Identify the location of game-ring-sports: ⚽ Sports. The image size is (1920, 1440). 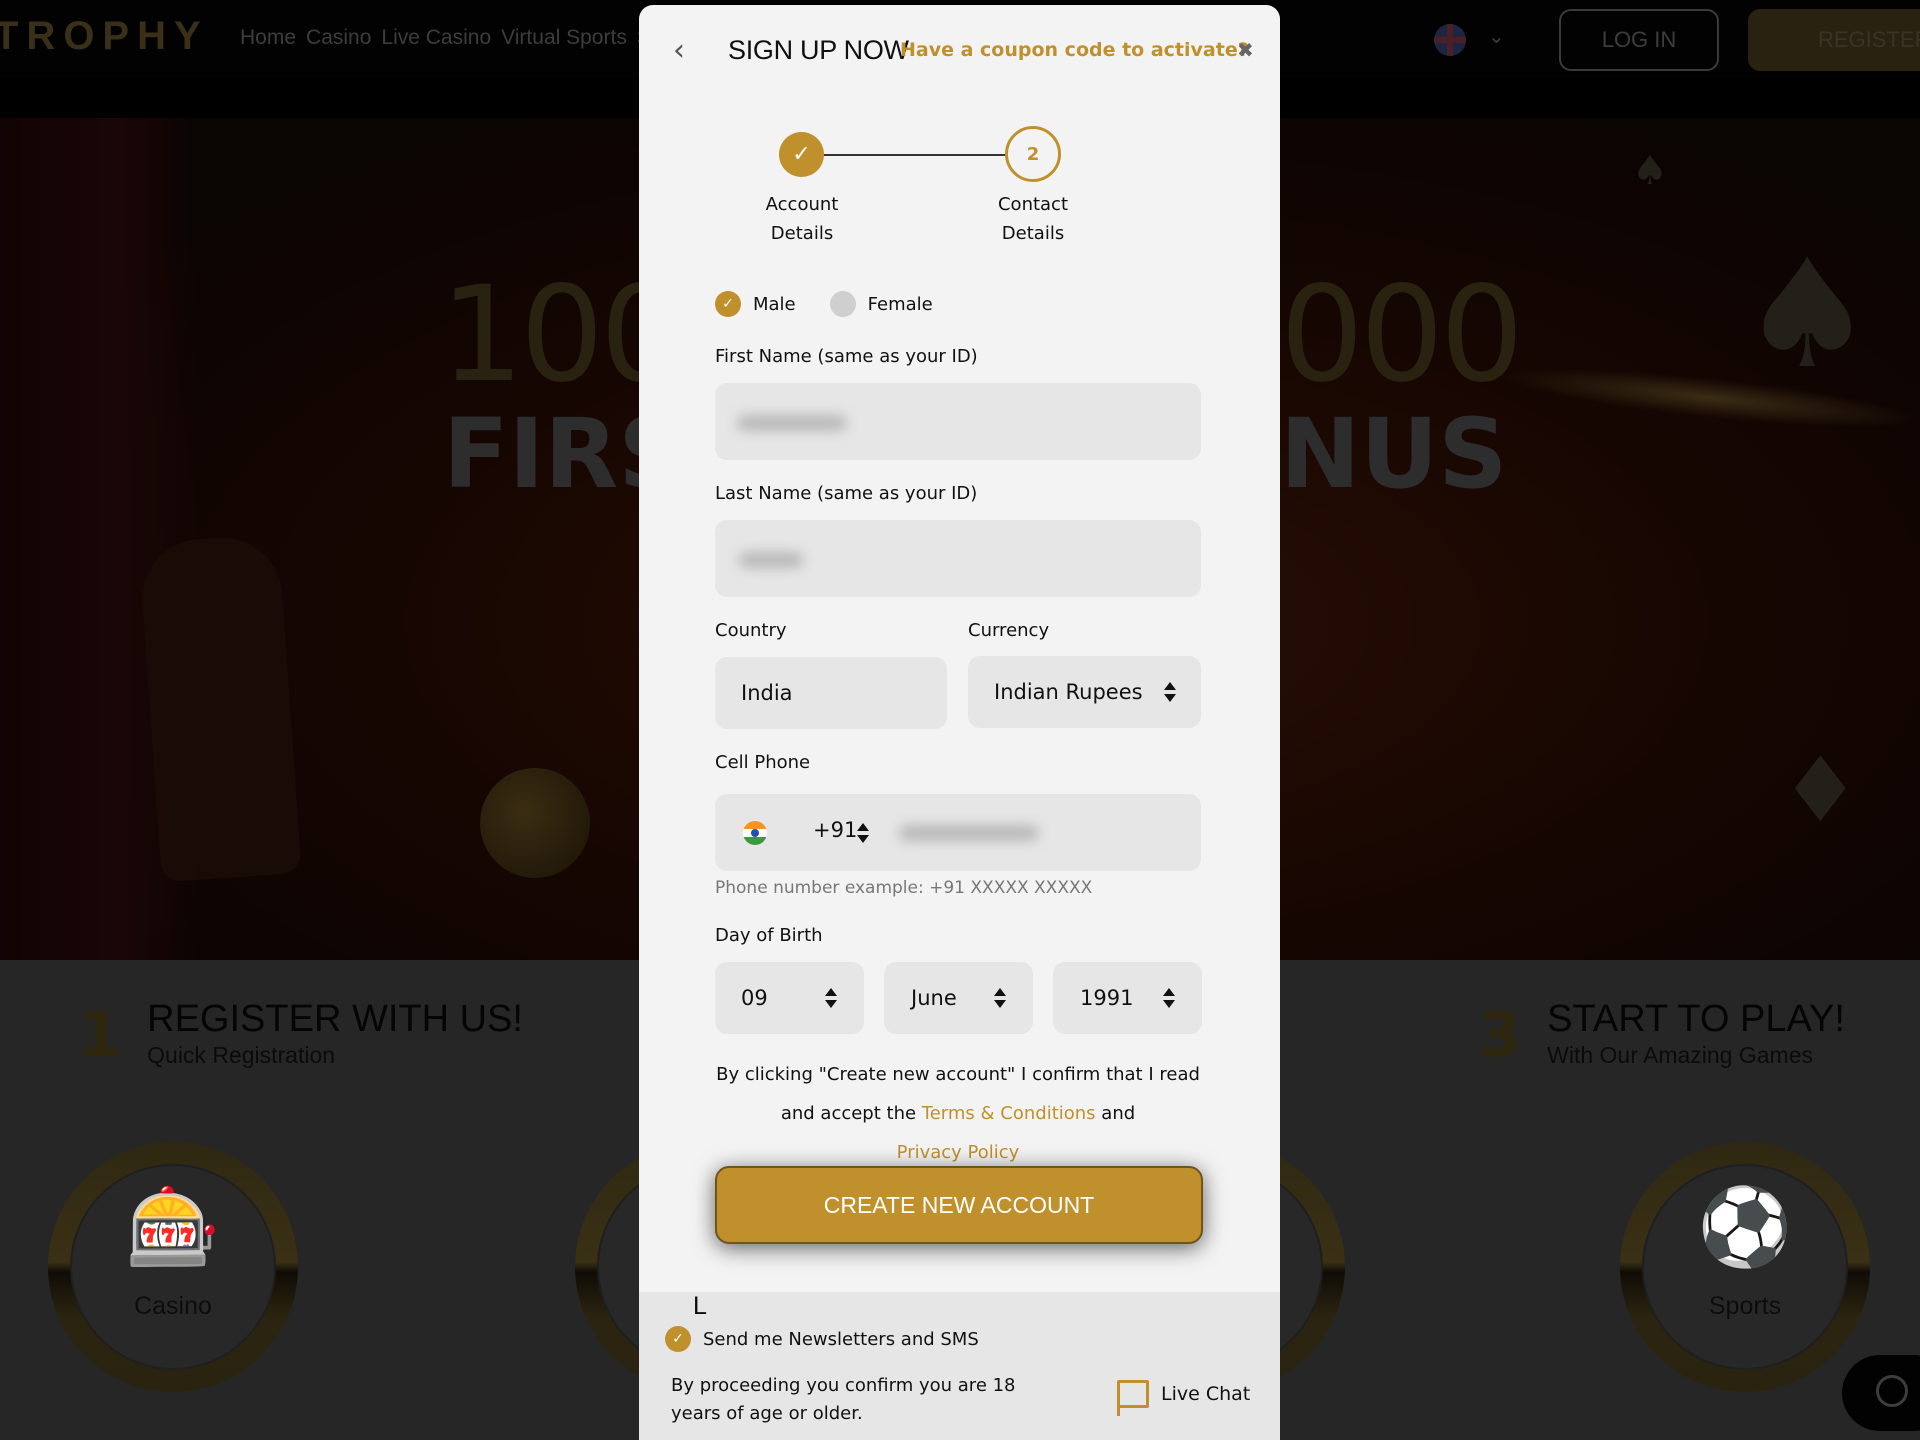
(1745, 1267).